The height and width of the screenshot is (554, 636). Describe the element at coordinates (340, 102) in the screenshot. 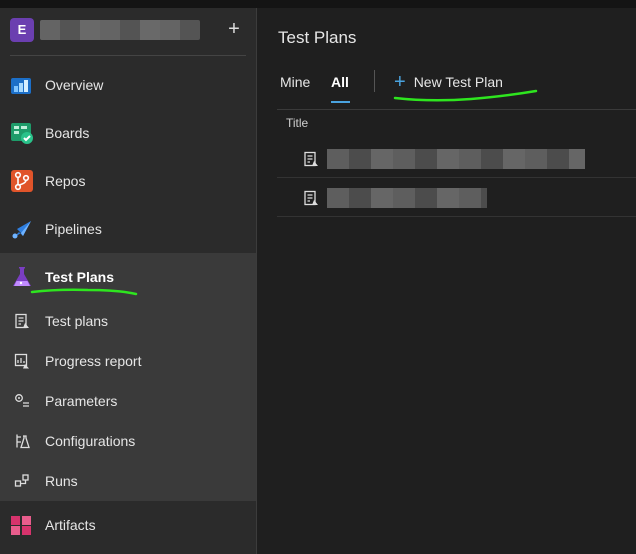

I see `active-tab-indicator` at that location.